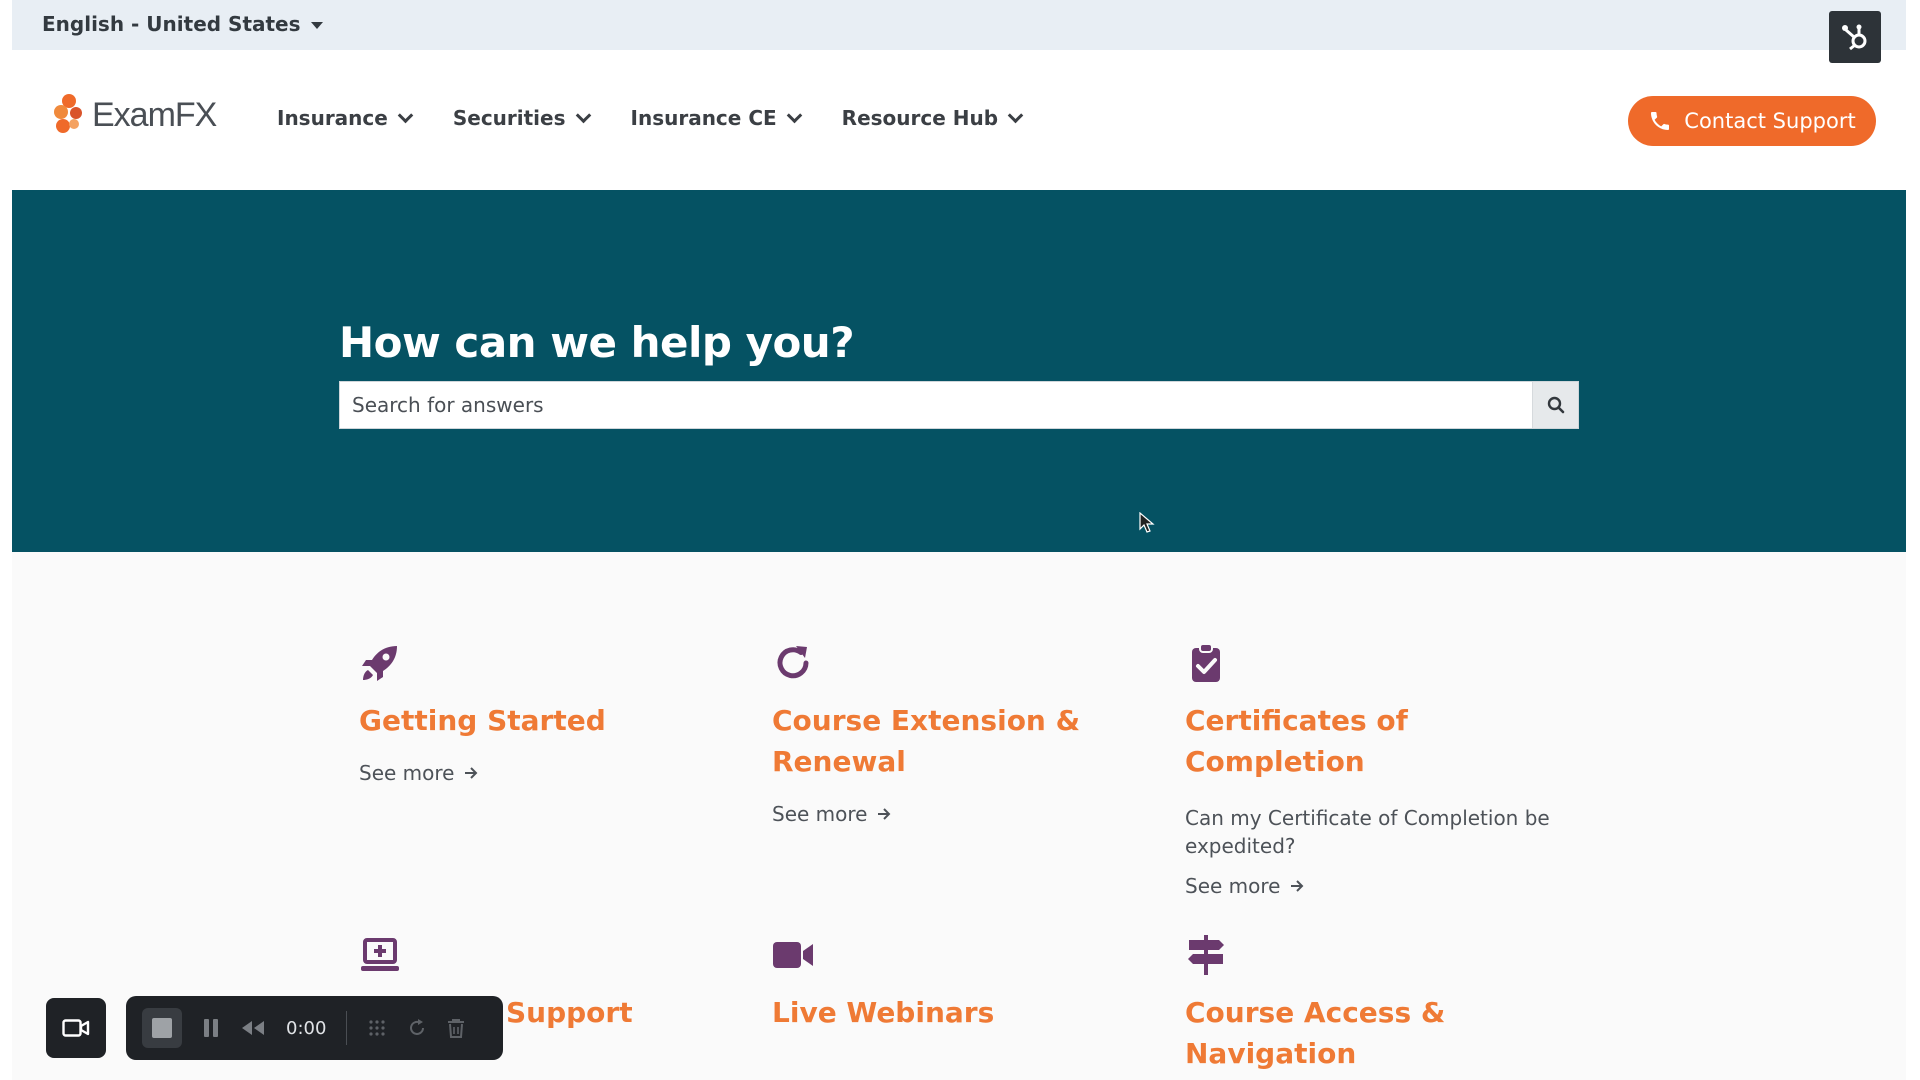 This screenshot has width=1920, height=1080. I want to click on hero-title: How can we help you?, so click(597, 342).